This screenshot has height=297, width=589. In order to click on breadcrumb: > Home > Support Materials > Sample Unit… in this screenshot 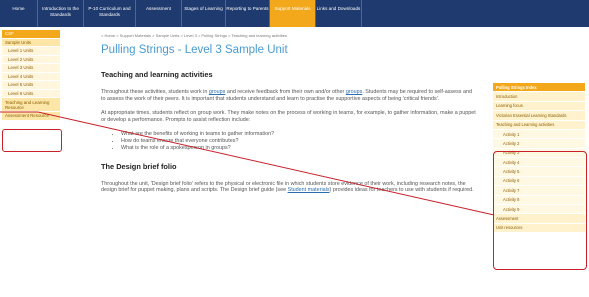, I will do `click(291, 35)`.